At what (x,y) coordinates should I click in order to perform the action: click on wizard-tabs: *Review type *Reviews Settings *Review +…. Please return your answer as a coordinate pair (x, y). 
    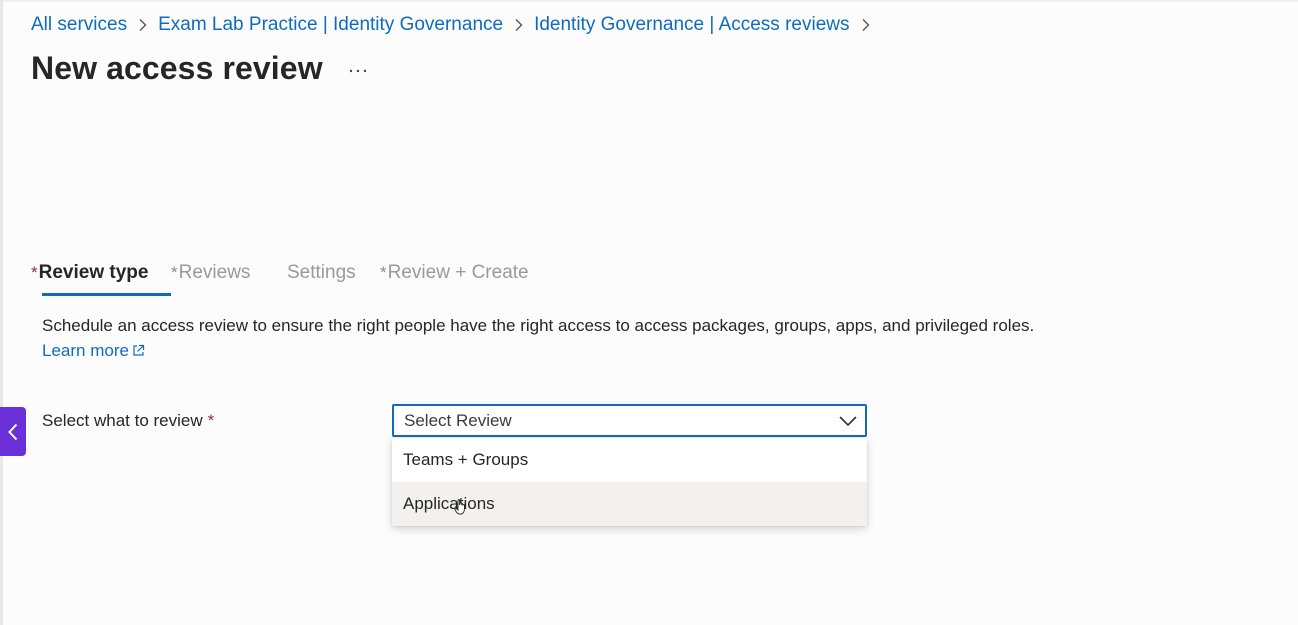
    Looking at the image, I should click on (290, 278).